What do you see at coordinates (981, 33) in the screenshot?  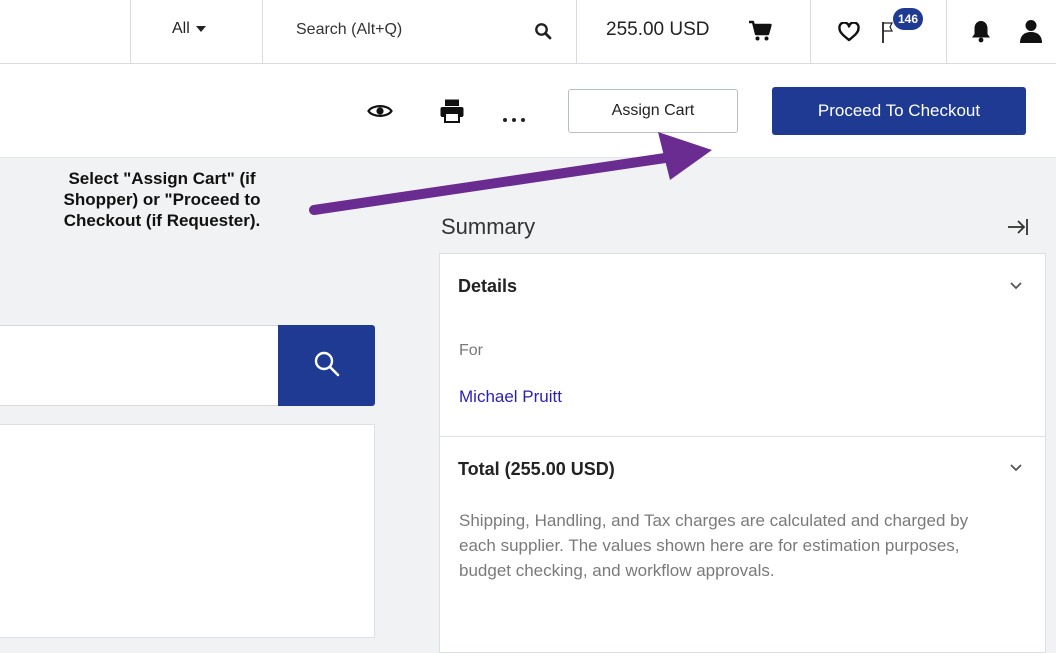 I see `bell-icon` at bounding box center [981, 33].